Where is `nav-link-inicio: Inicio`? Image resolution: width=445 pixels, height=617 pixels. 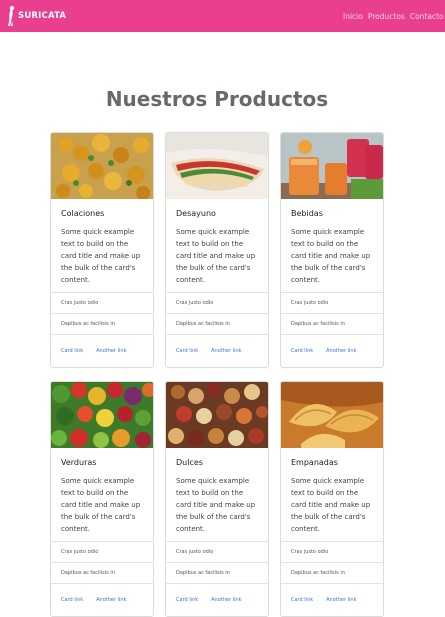
nav-link-inicio: Inicio is located at coordinates (353, 16).